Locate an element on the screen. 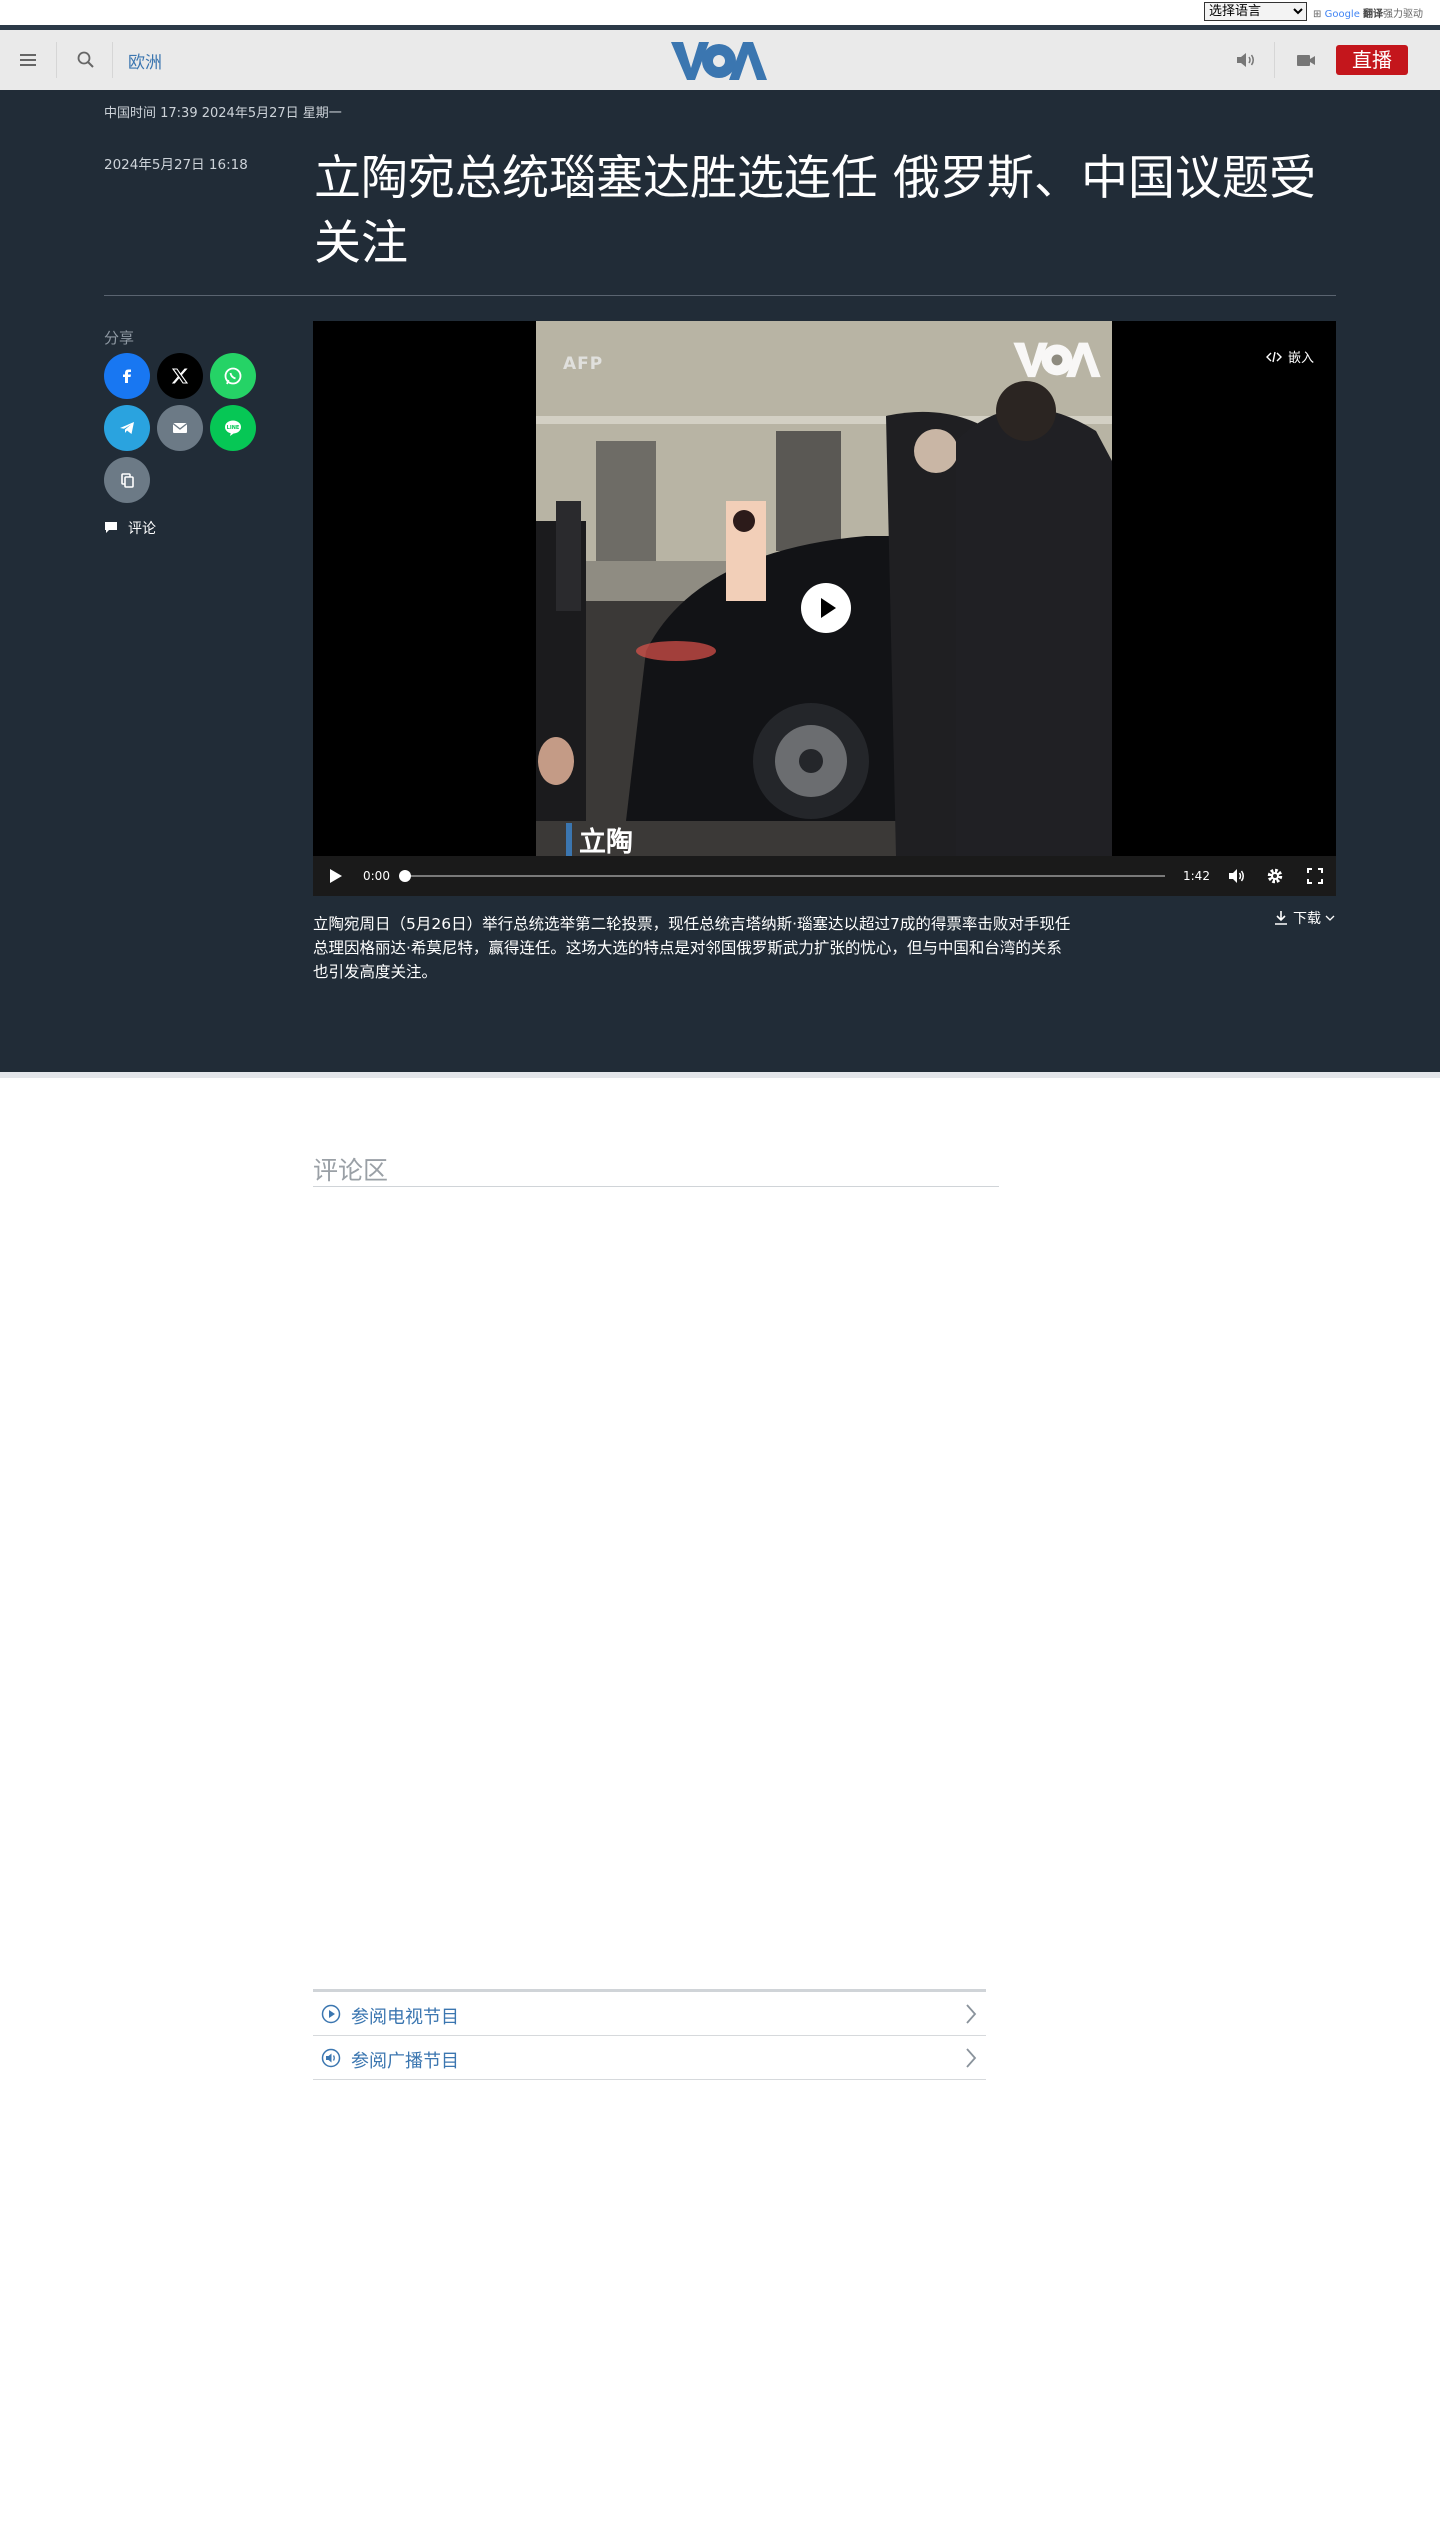  mute-button is located at coordinates (1236, 876).